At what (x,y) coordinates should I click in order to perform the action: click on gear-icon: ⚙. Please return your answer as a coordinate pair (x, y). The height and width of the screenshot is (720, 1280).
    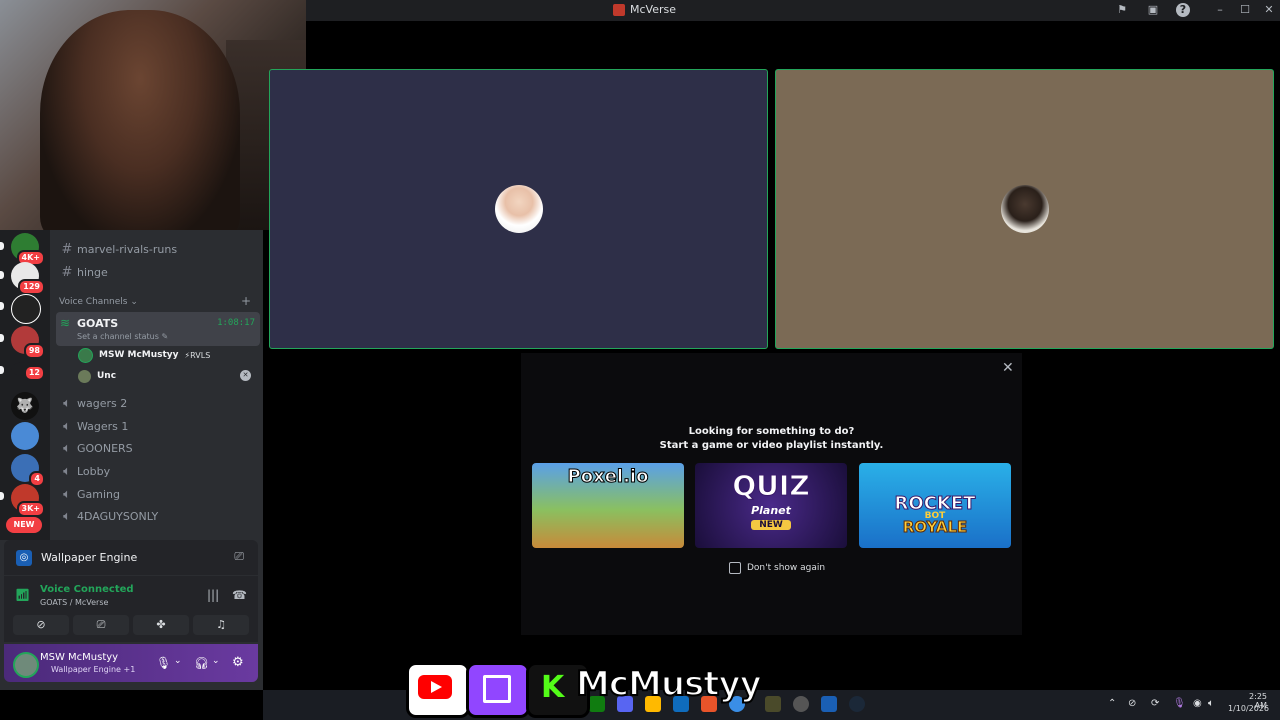
    Looking at the image, I should click on (238, 662).